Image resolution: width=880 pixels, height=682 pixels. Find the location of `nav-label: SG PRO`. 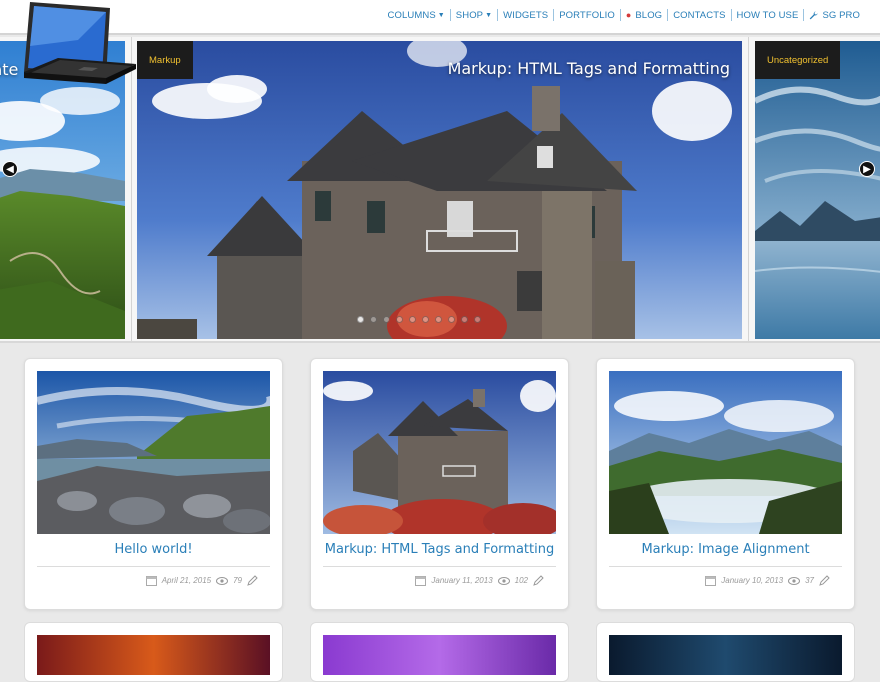

nav-label: SG PRO is located at coordinates (841, 15).